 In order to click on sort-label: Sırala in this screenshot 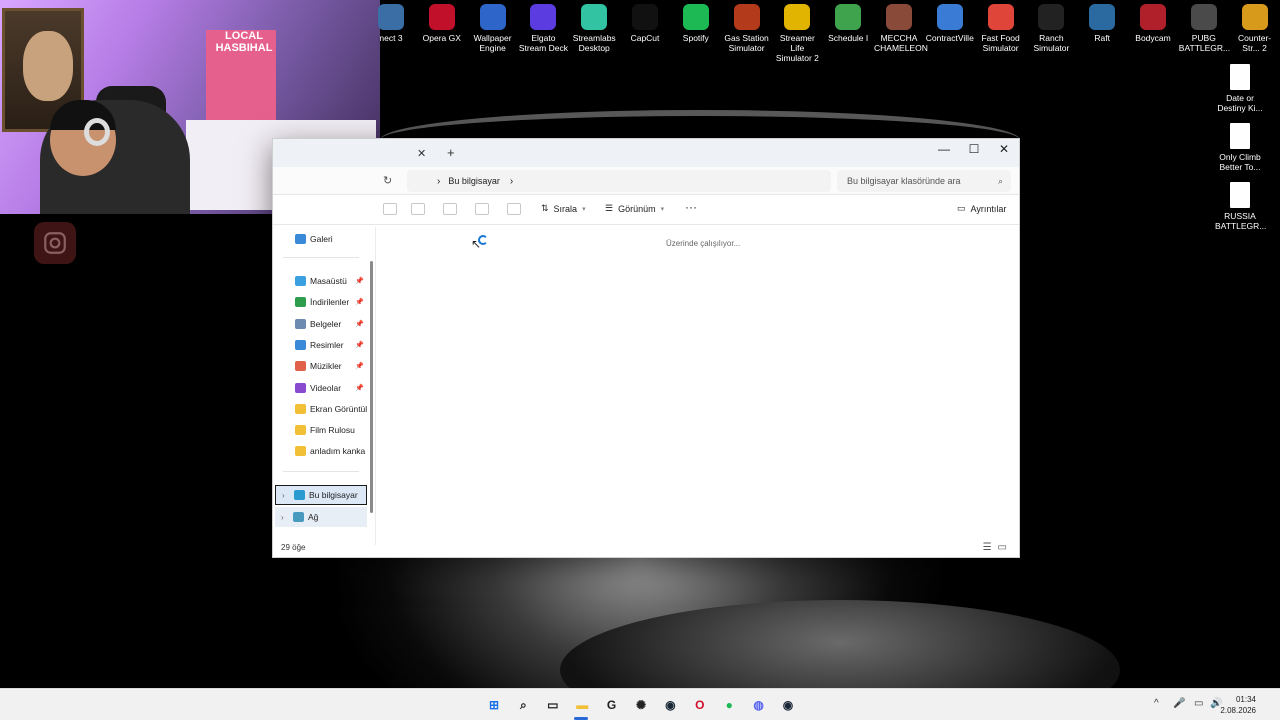, I will do `click(565, 208)`.